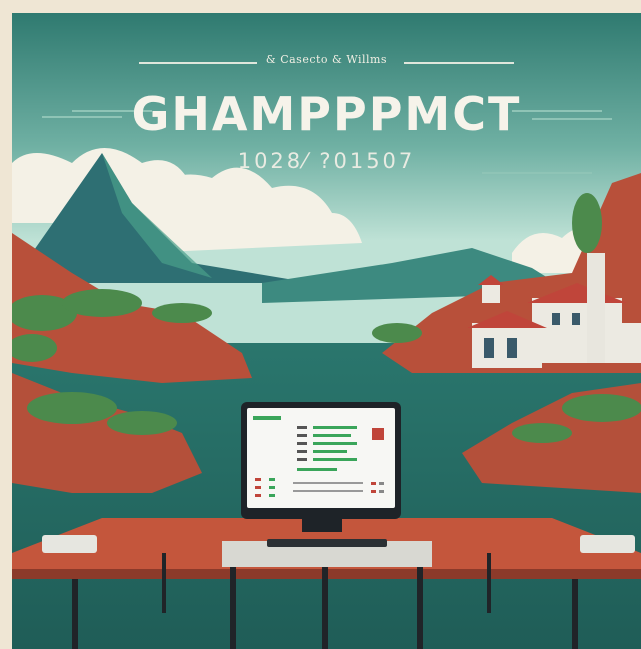  What do you see at coordinates (318, 456) in the screenshot?
I see `screen-content` at bounding box center [318, 456].